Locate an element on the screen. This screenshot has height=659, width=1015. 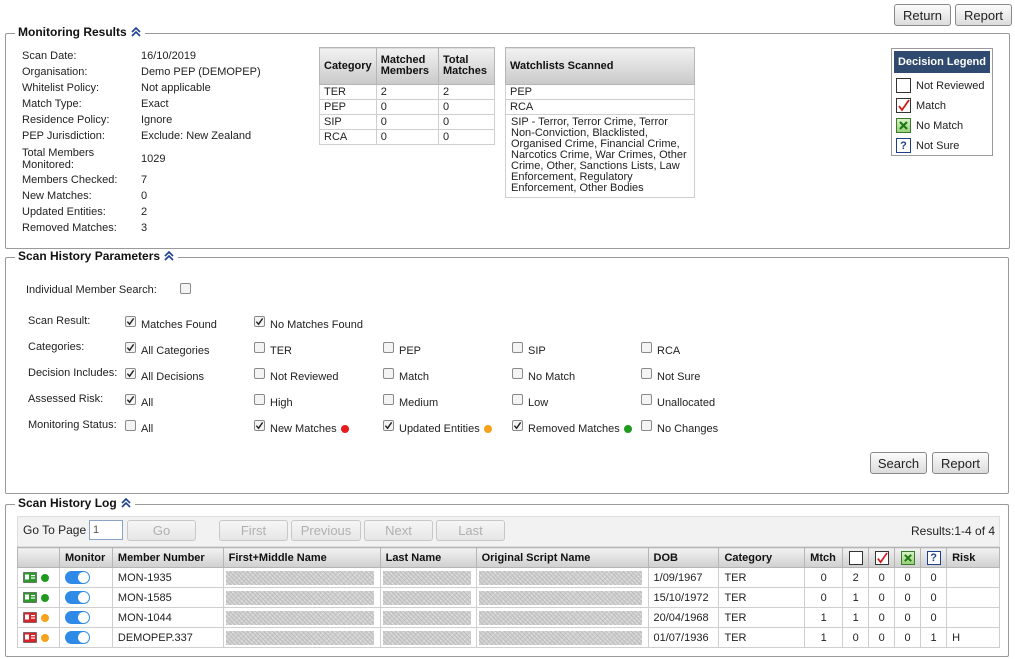
dob: 01/07/1936 is located at coordinates (681, 637).